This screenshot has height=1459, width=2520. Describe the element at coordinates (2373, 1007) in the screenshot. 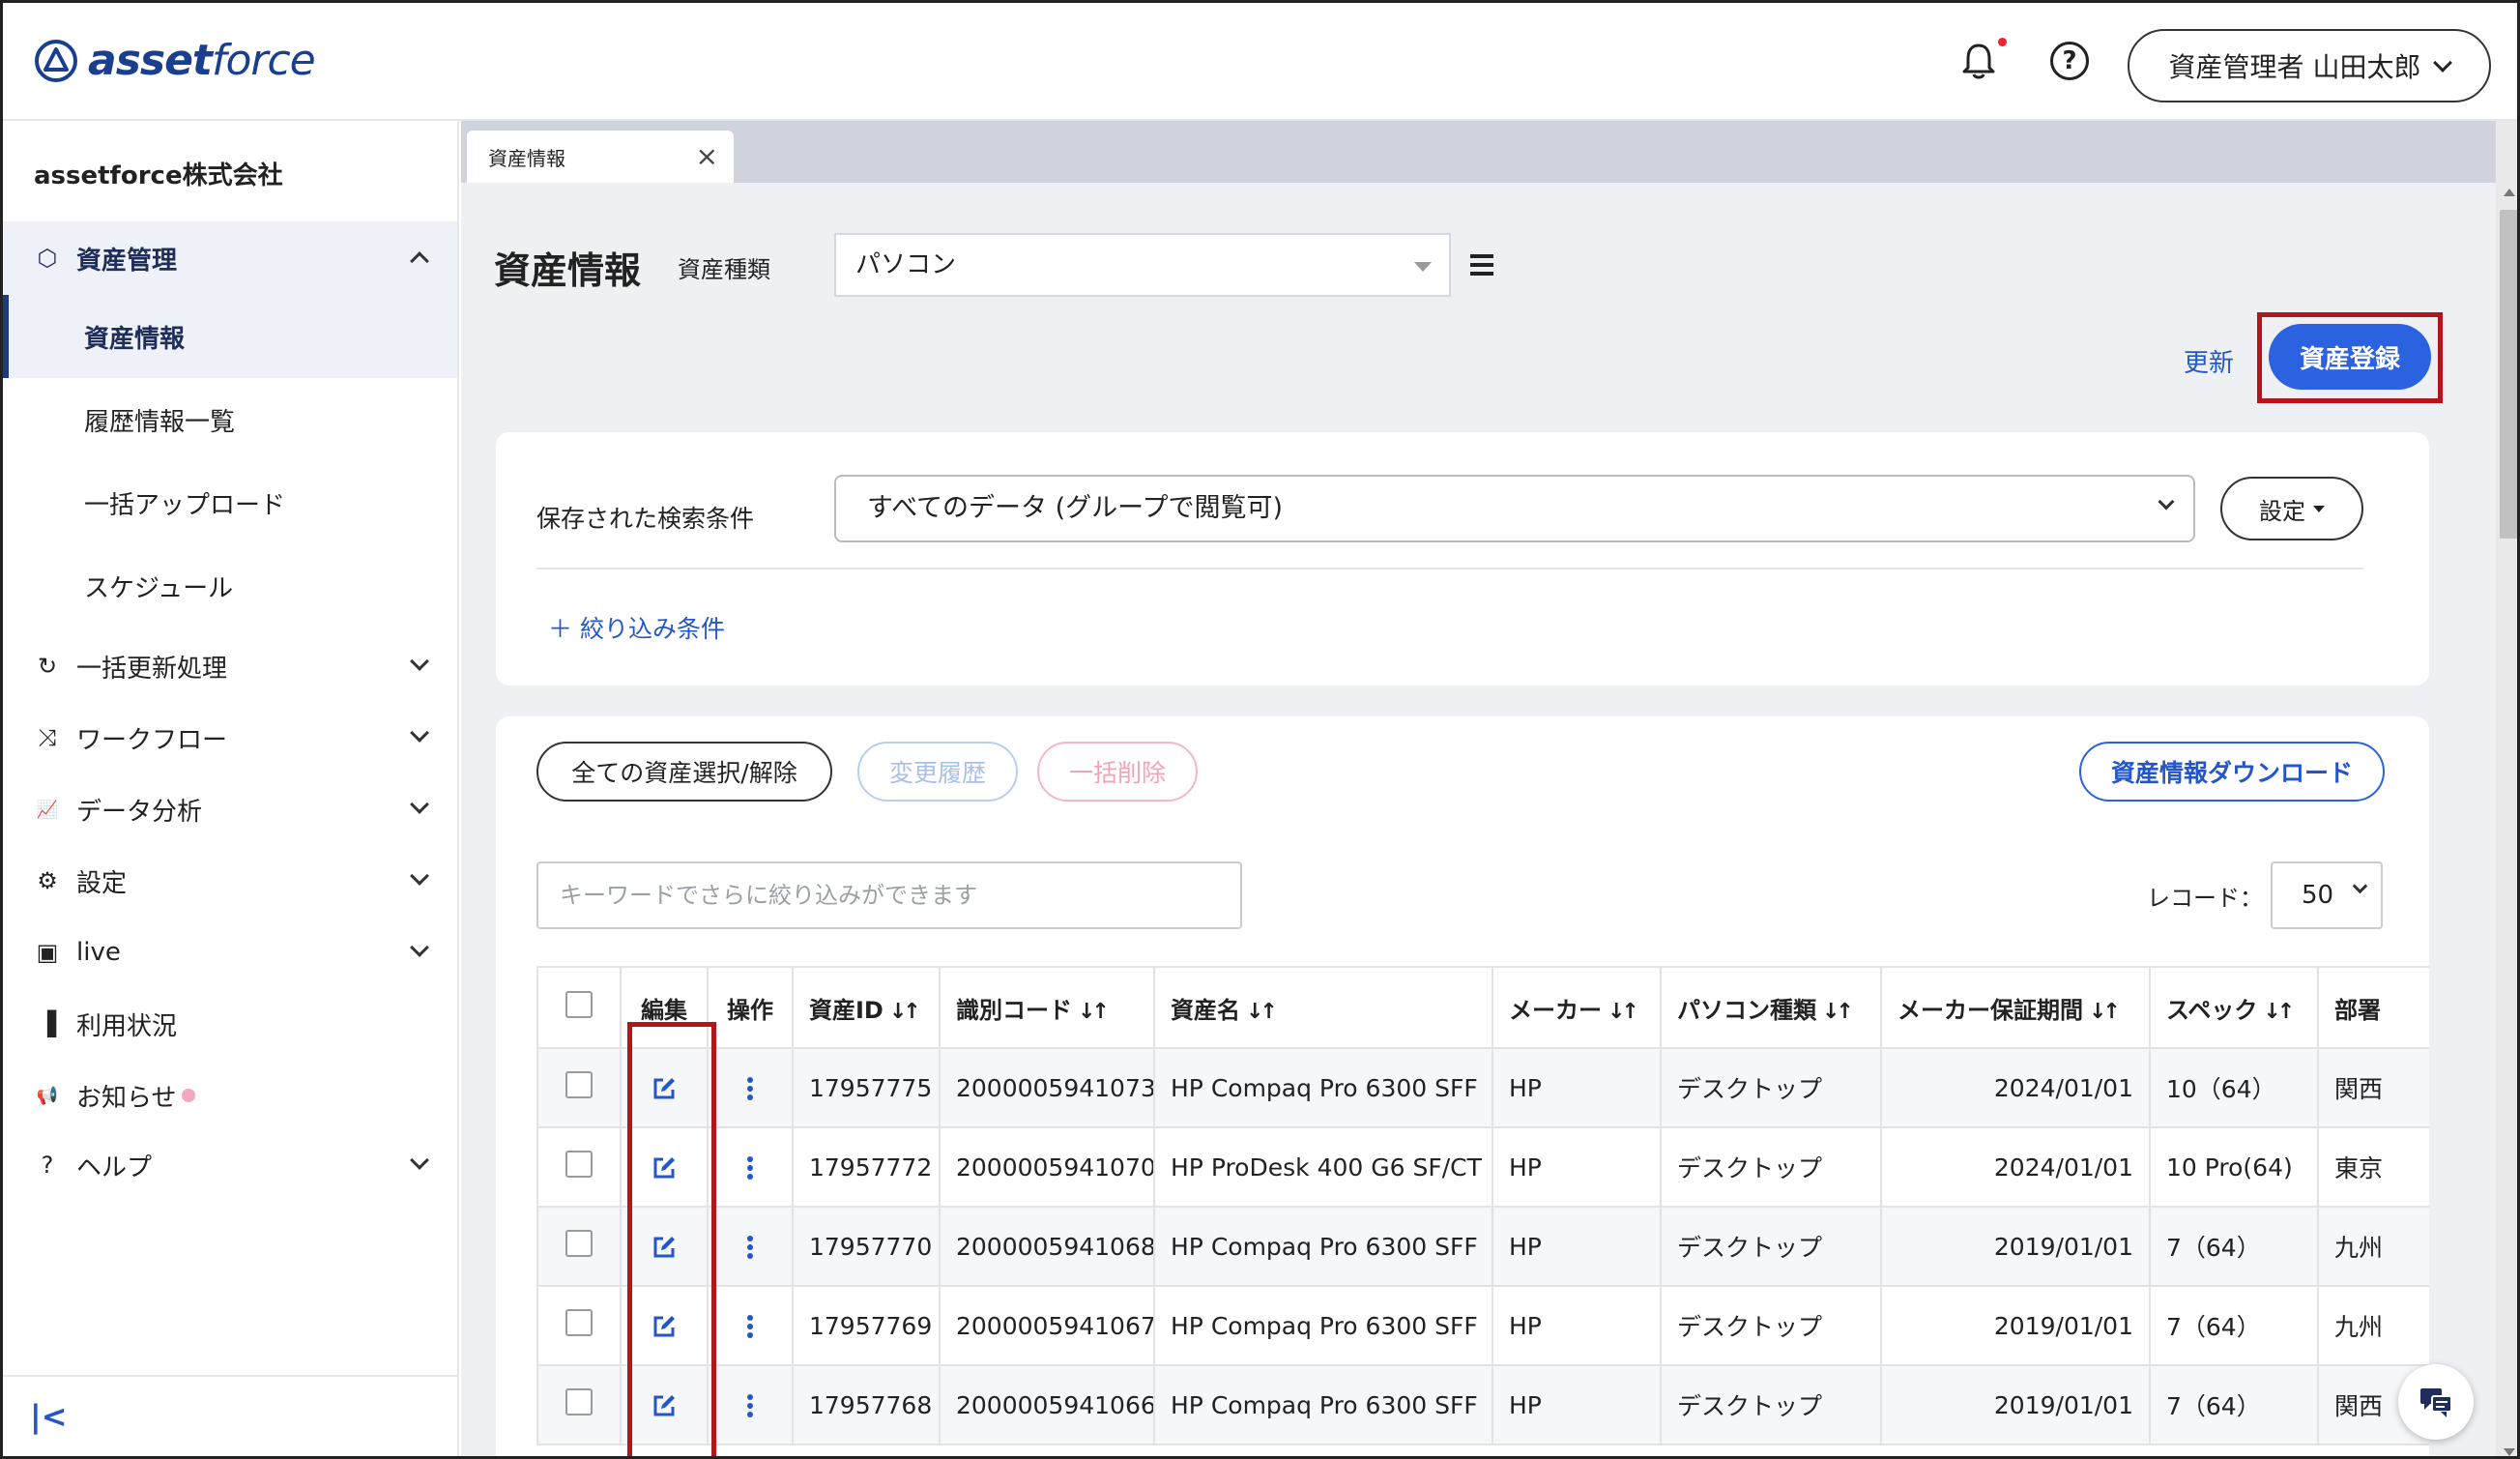

I see `column-header-department: 部署` at that location.